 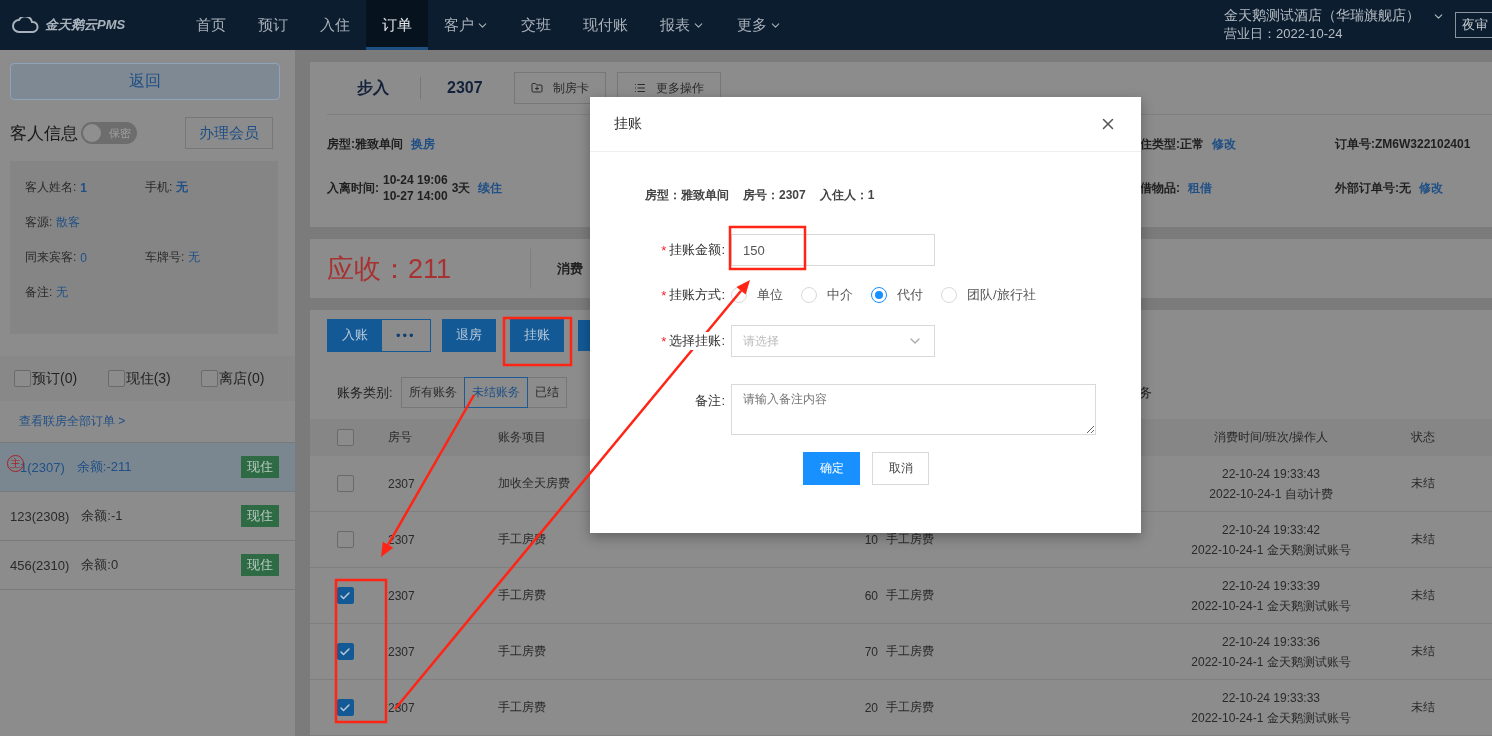 I want to click on cancel-button: 取消, so click(x=900, y=468).